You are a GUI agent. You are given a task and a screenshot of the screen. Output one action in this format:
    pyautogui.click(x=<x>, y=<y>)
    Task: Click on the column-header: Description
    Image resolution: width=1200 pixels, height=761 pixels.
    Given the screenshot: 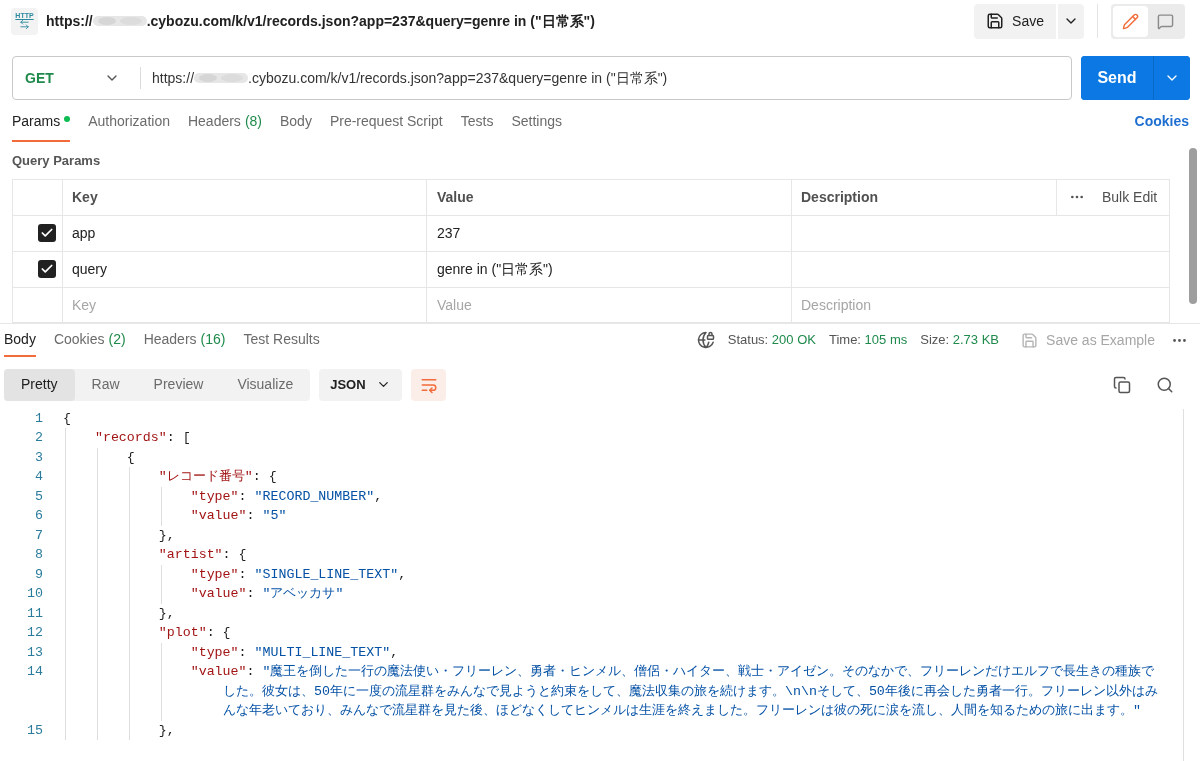 What is the action you would take?
    pyautogui.click(x=924, y=197)
    